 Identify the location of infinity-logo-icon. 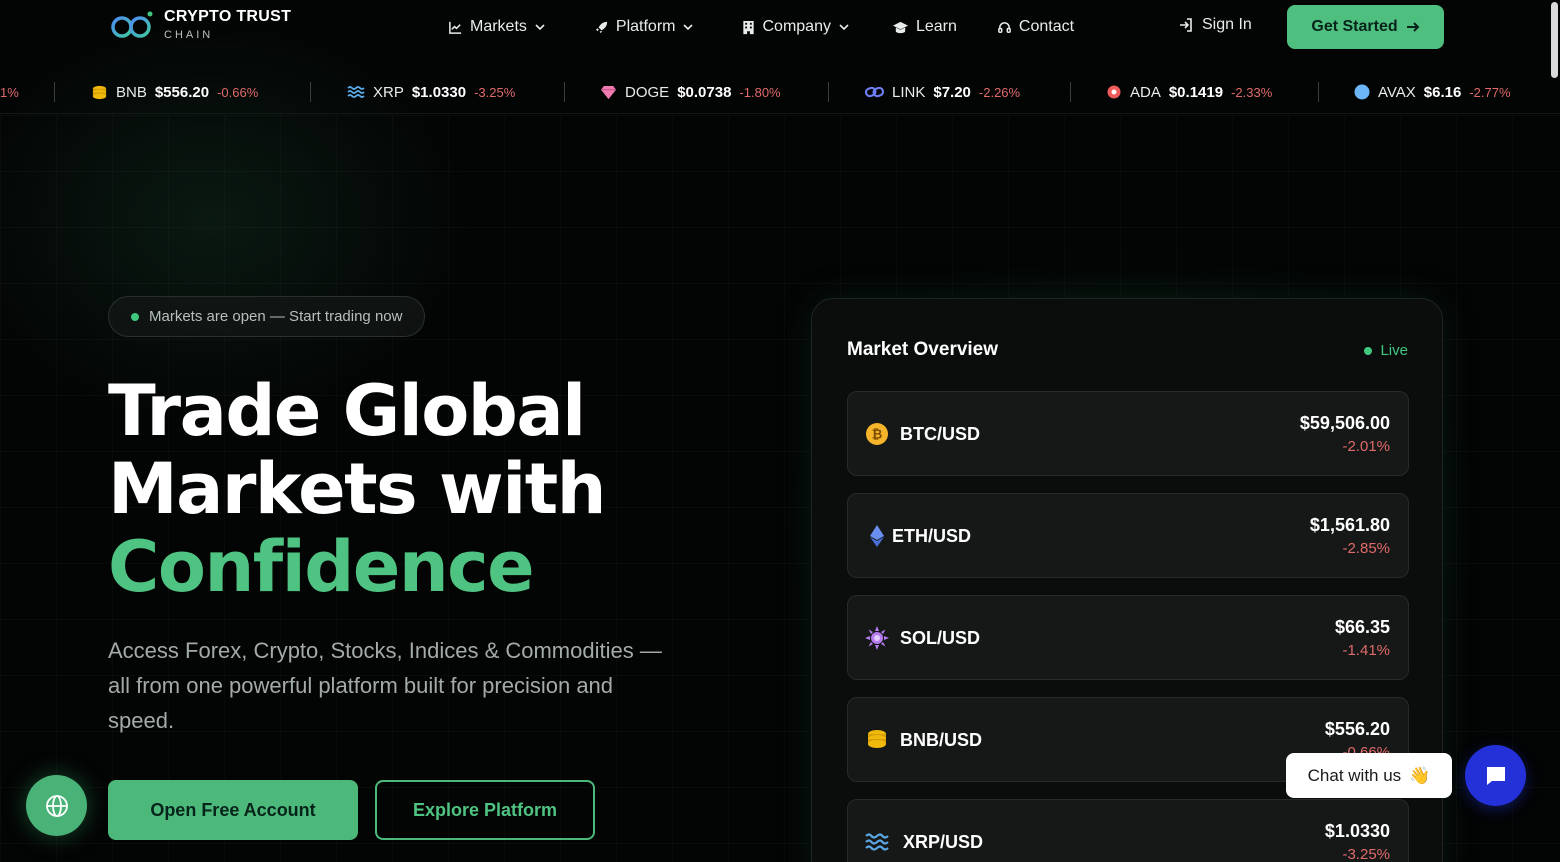
(132, 24).